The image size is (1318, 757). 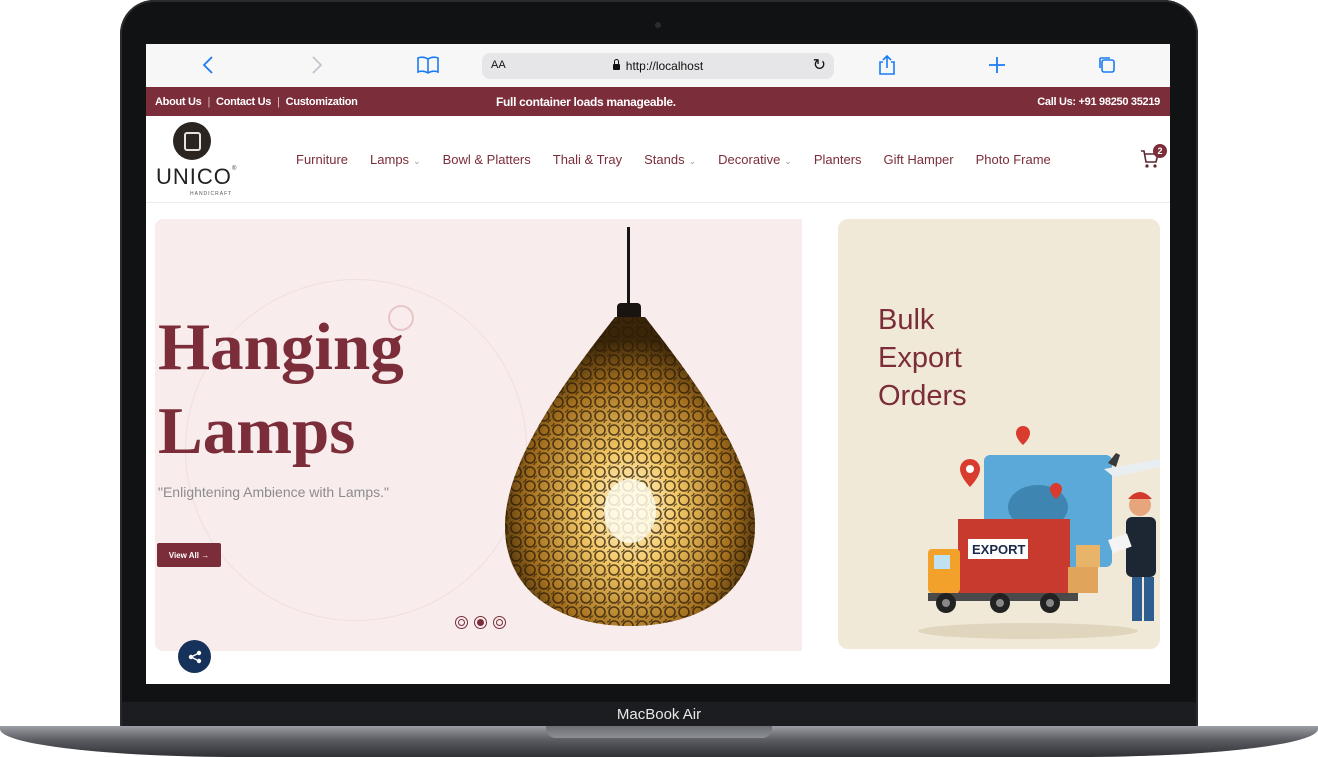 I want to click on registered-mark: ®, so click(x=234, y=169).